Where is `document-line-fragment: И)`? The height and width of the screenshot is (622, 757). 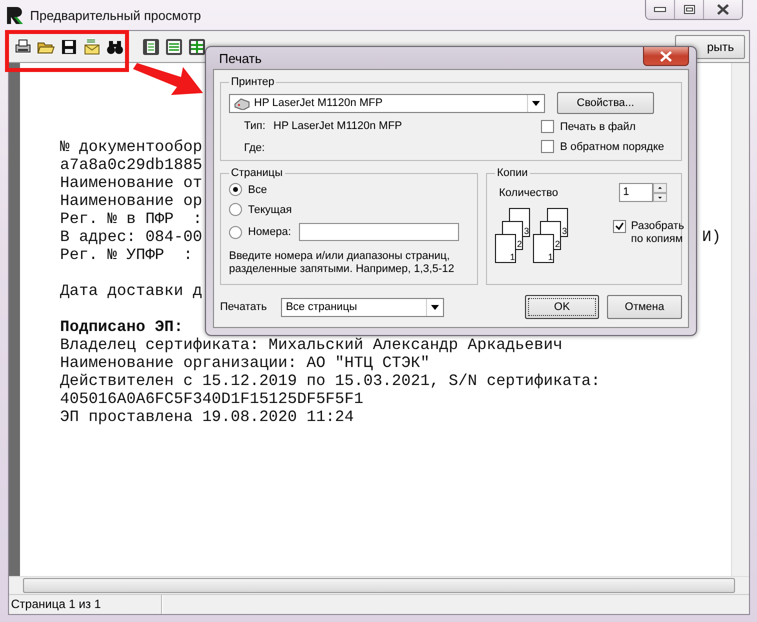
document-line-fragment: И) is located at coordinates (711, 237).